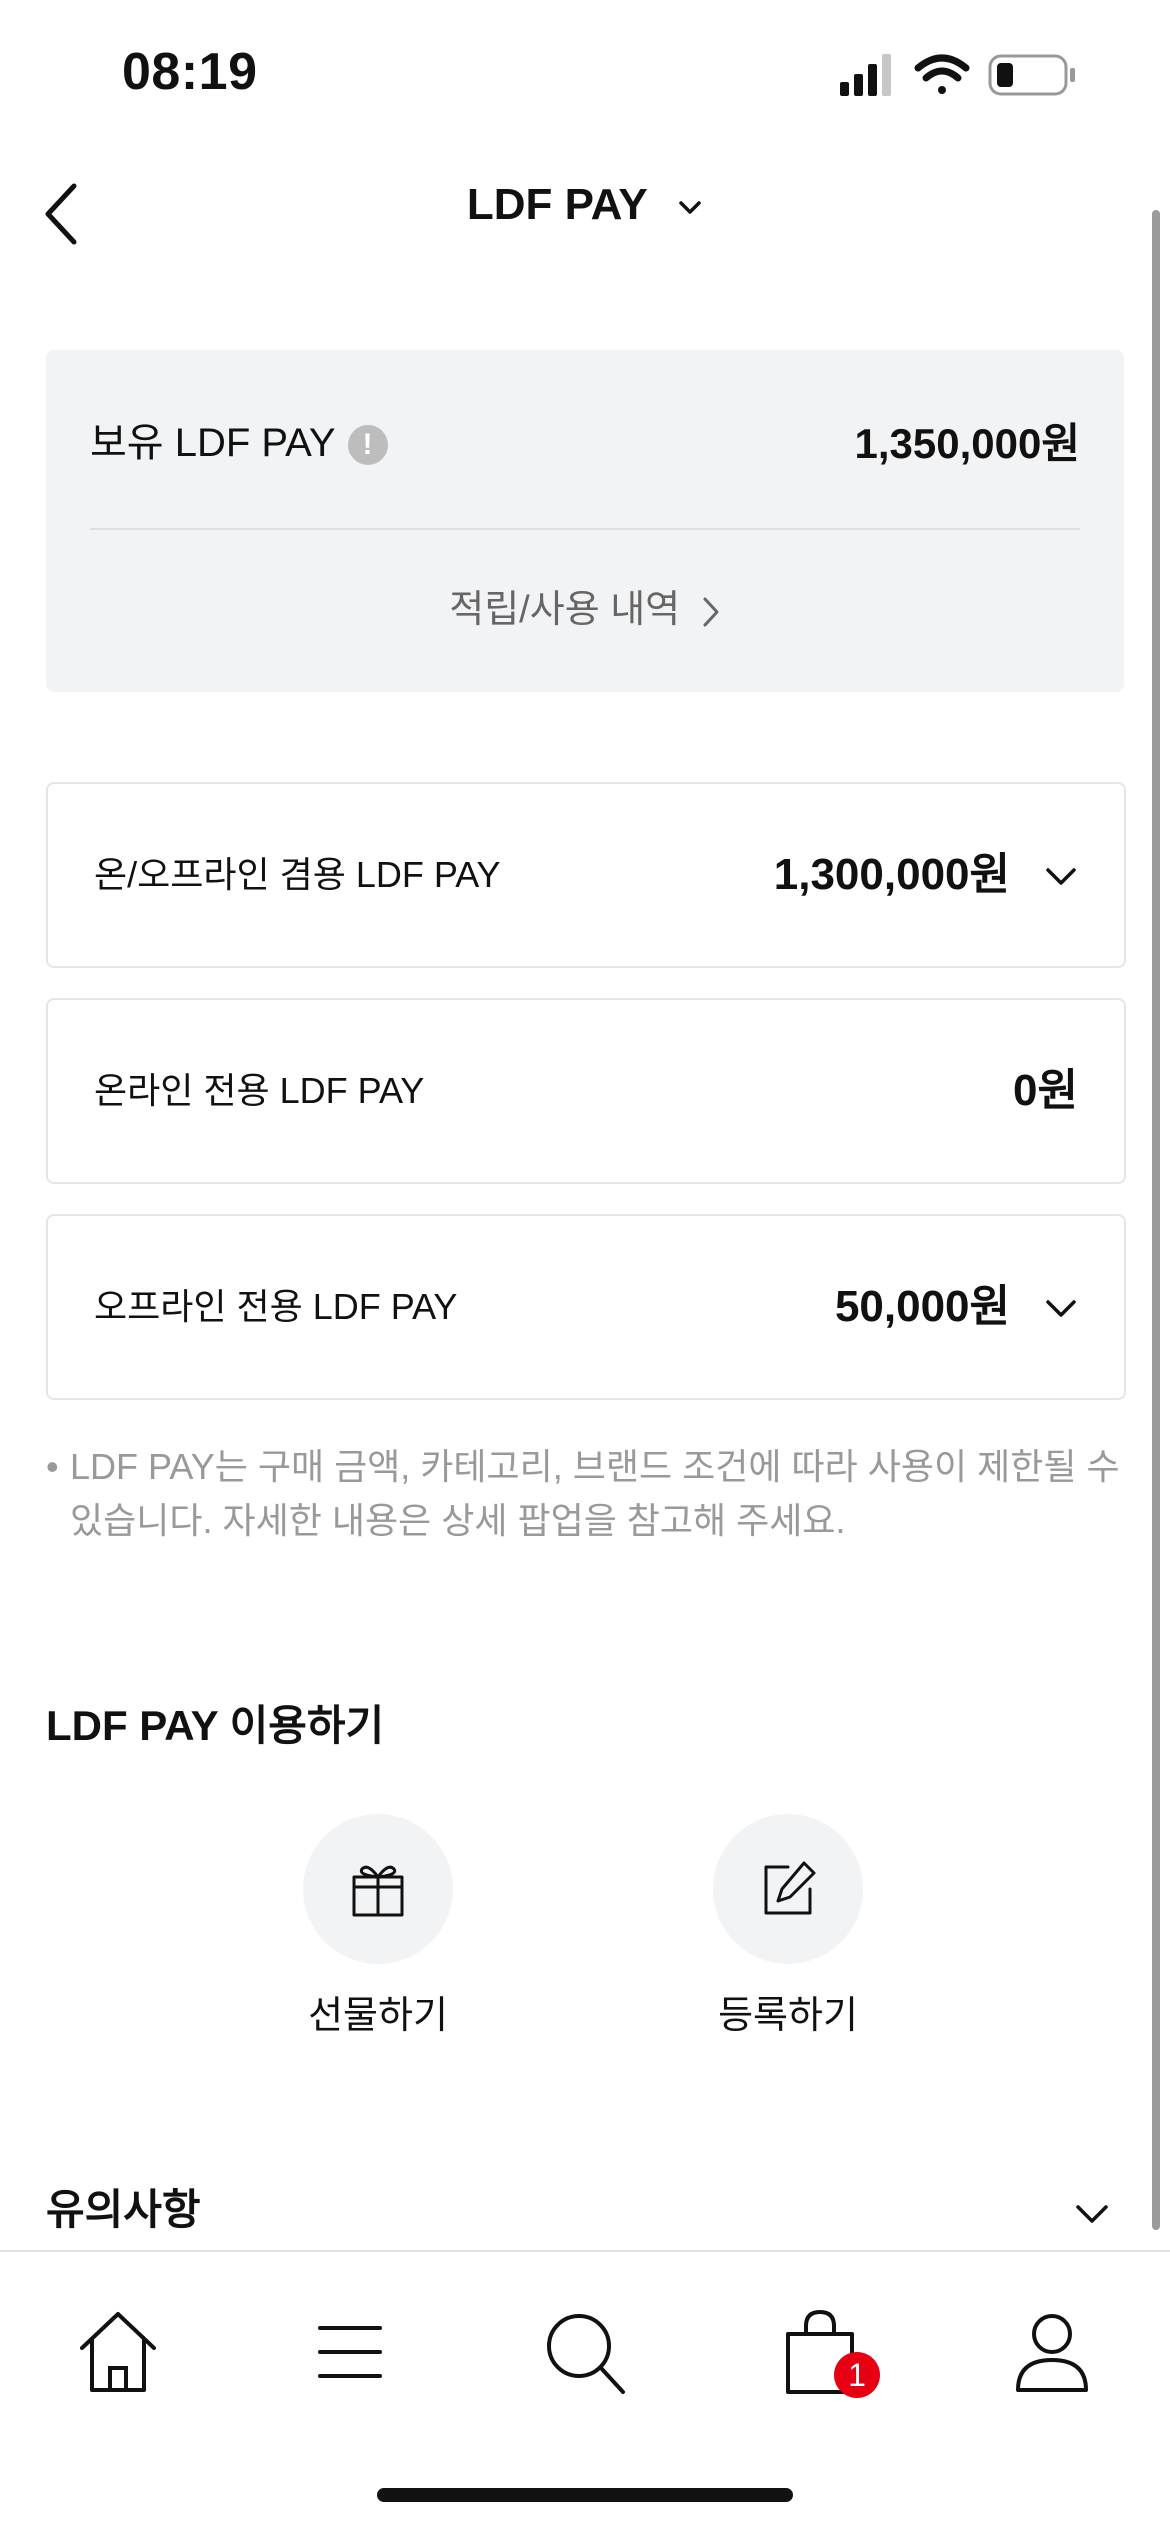 This screenshot has height=2534, width=1170. I want to click on pay-card-online-offline: 온/오프라인 겸용 LDF PAY 1,300,000원, so click(586, 875).